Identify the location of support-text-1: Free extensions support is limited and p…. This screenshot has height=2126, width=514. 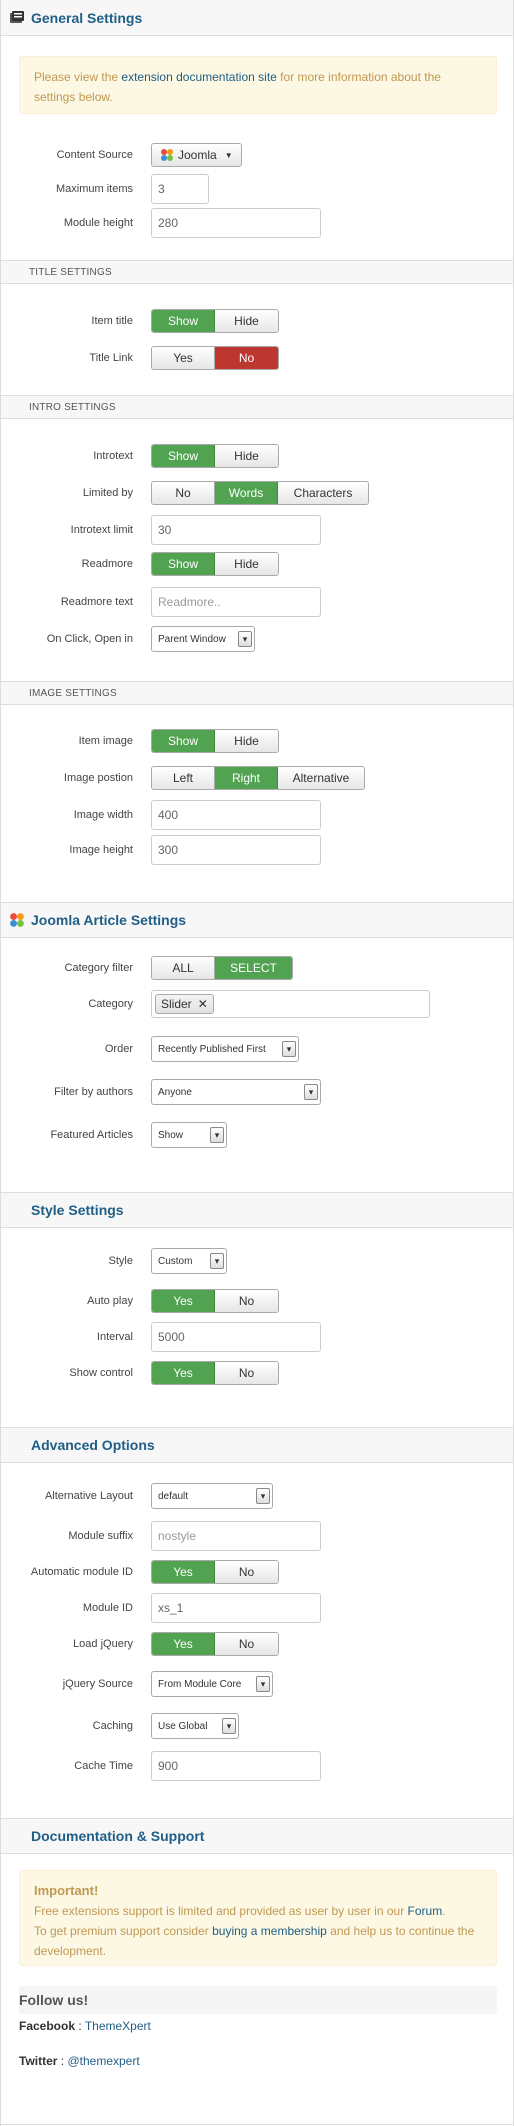
(221, 1911).